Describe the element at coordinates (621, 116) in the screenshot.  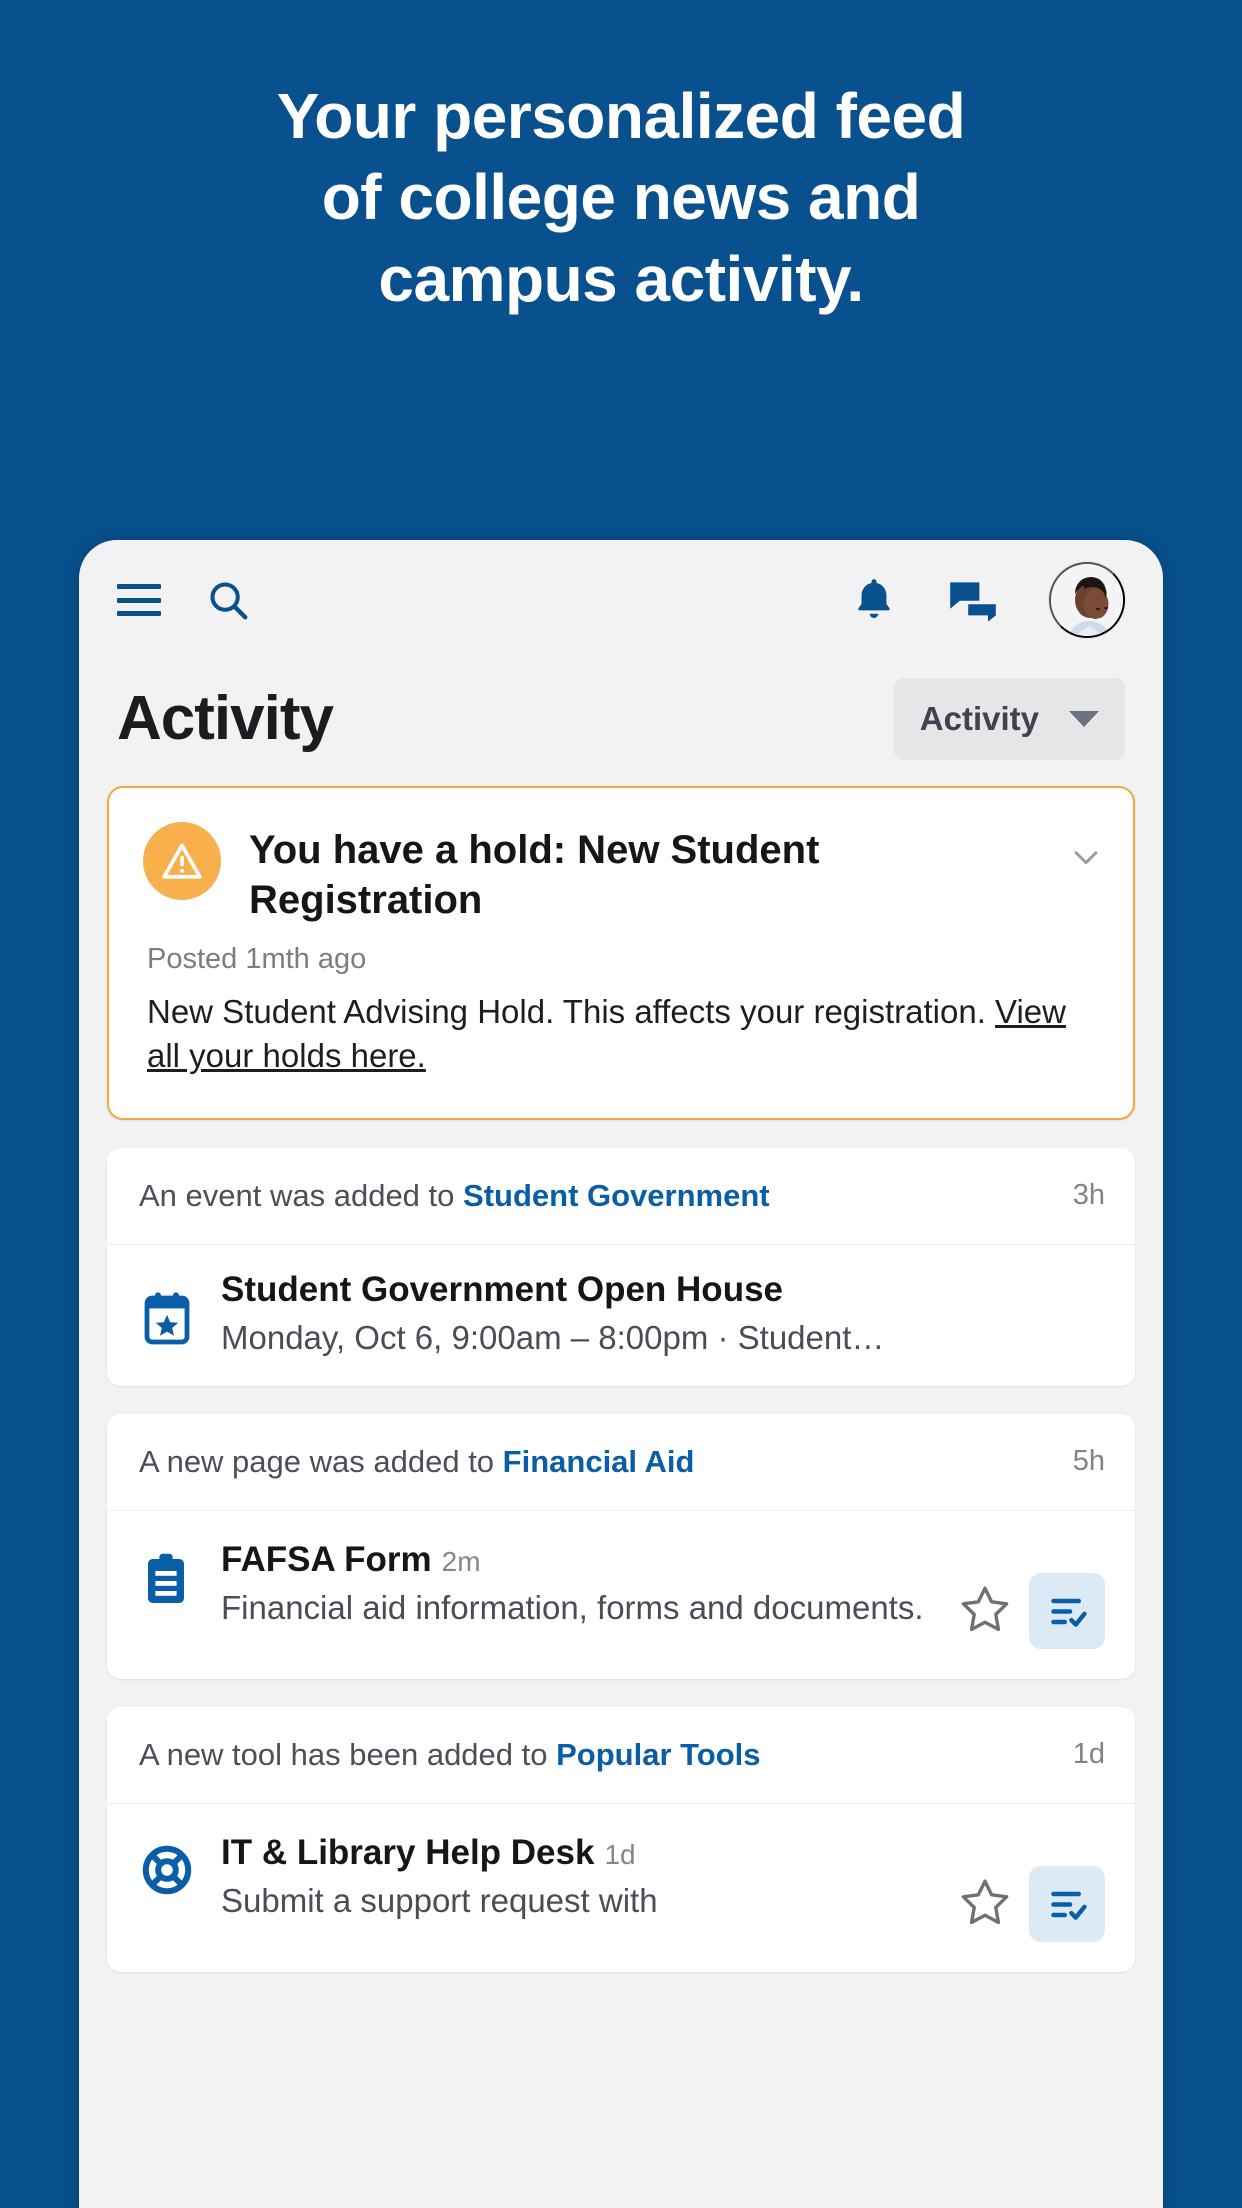
I see `headline-line-1: Your personalized feed` at that location.